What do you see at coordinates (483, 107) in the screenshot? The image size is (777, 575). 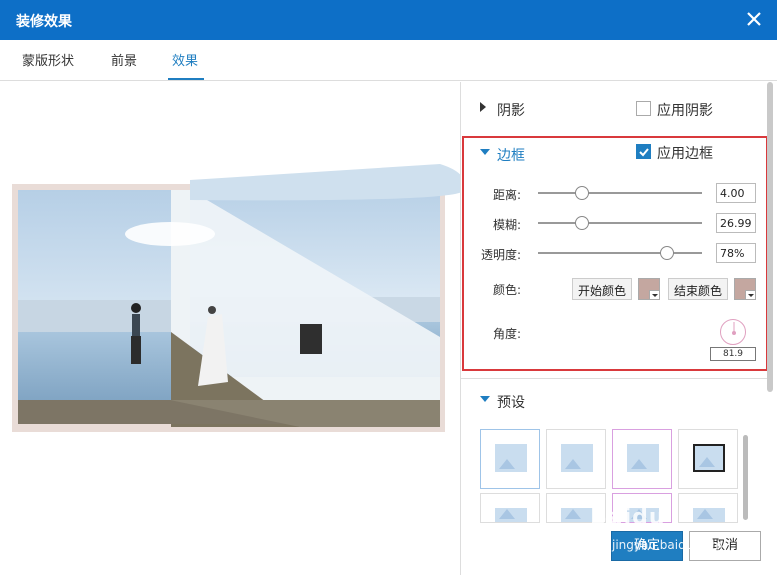 I see `expand-arrow-icon` at bounding box center [483, 107].